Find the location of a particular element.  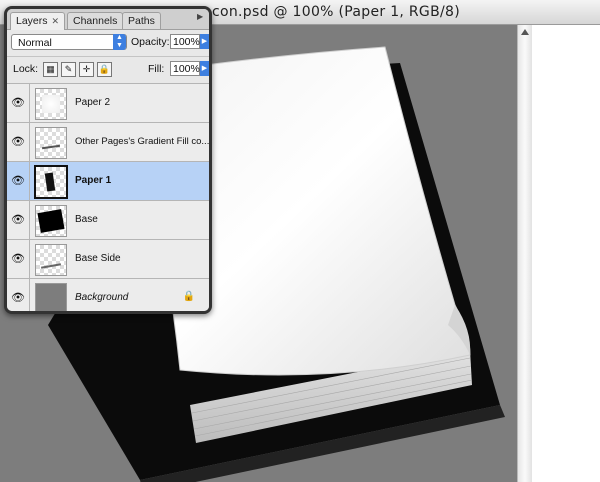

lock-label: Lock: is located at coordinates (26, 69).